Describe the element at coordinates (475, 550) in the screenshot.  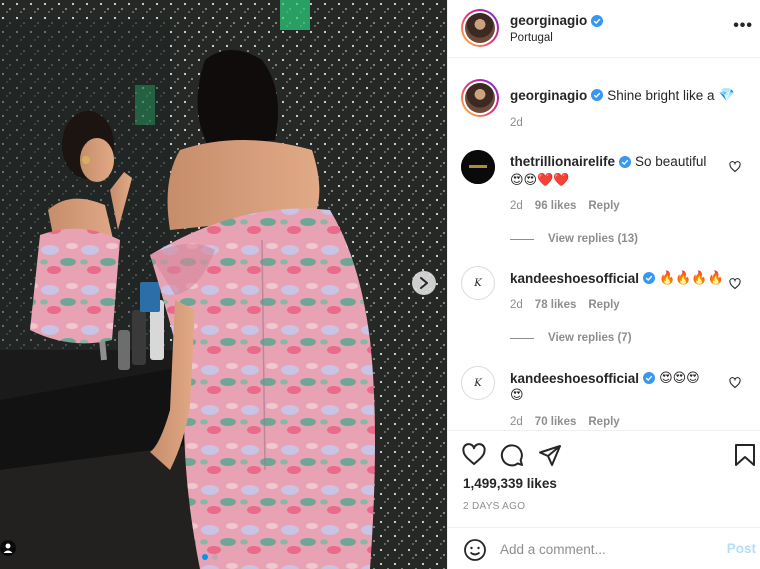
I see `emoji-icon` at that location.